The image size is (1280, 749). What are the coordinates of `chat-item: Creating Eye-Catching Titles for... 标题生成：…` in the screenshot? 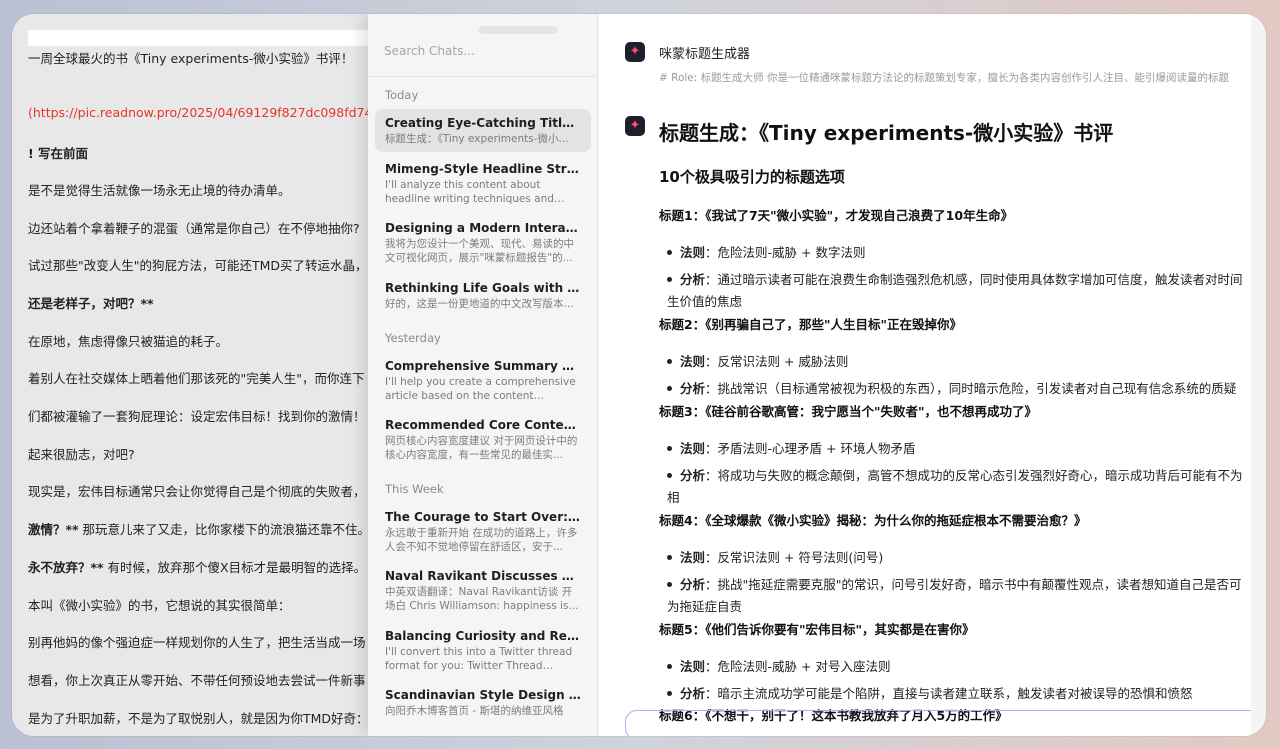 It's located at (483, 130).